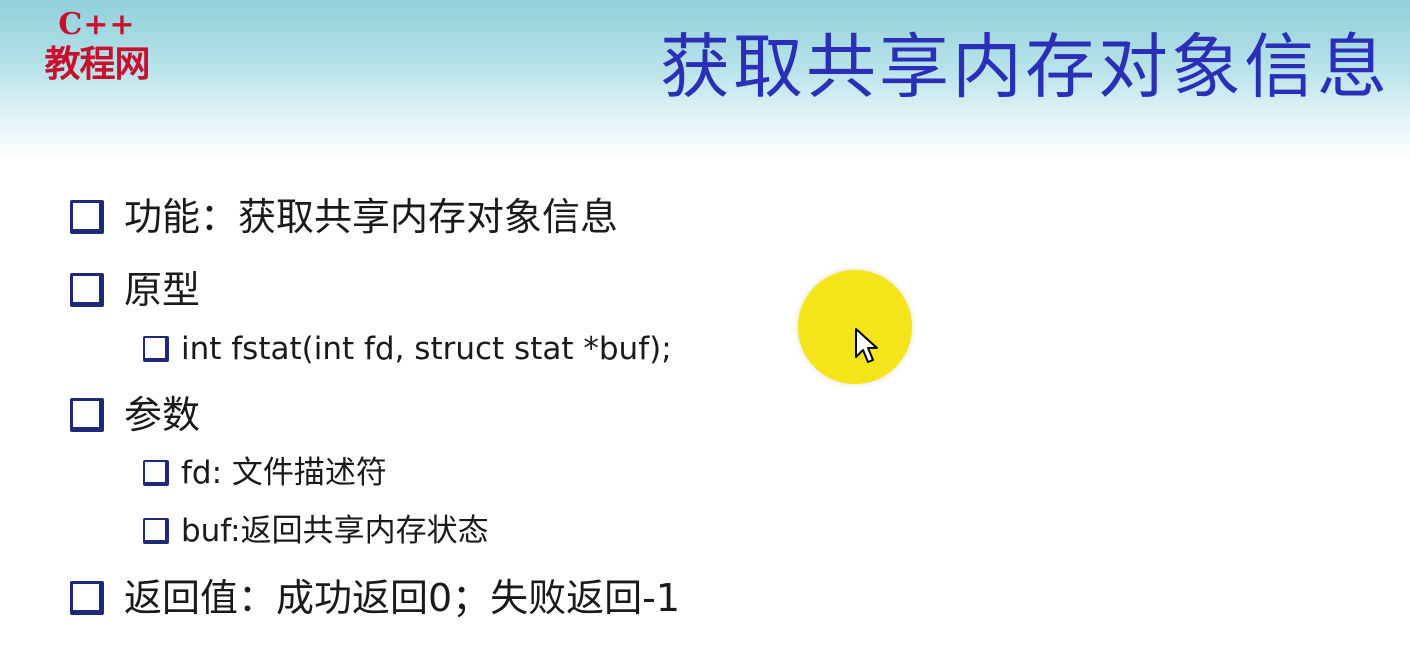  Describe the element at coordinates (335, 531) in the screenshot. I see `sub-item-text: buf:返回共享内存状态` at that location.